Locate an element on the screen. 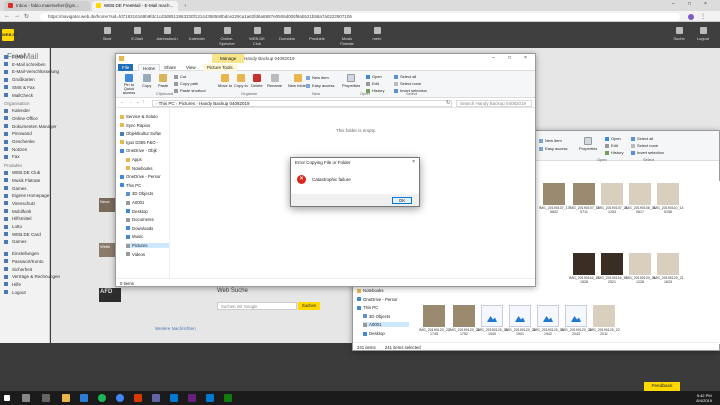  teams-icon is located at coordinates (156, 398).